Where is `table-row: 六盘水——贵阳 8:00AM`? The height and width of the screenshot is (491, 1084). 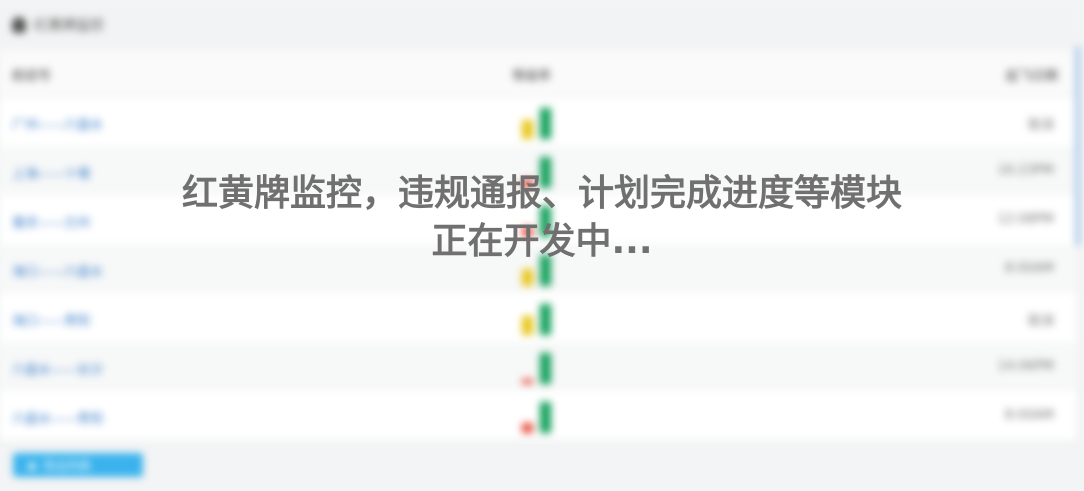 table-row: 六盘水——贵阳 8:00AM is located at coordinates (538, 416).